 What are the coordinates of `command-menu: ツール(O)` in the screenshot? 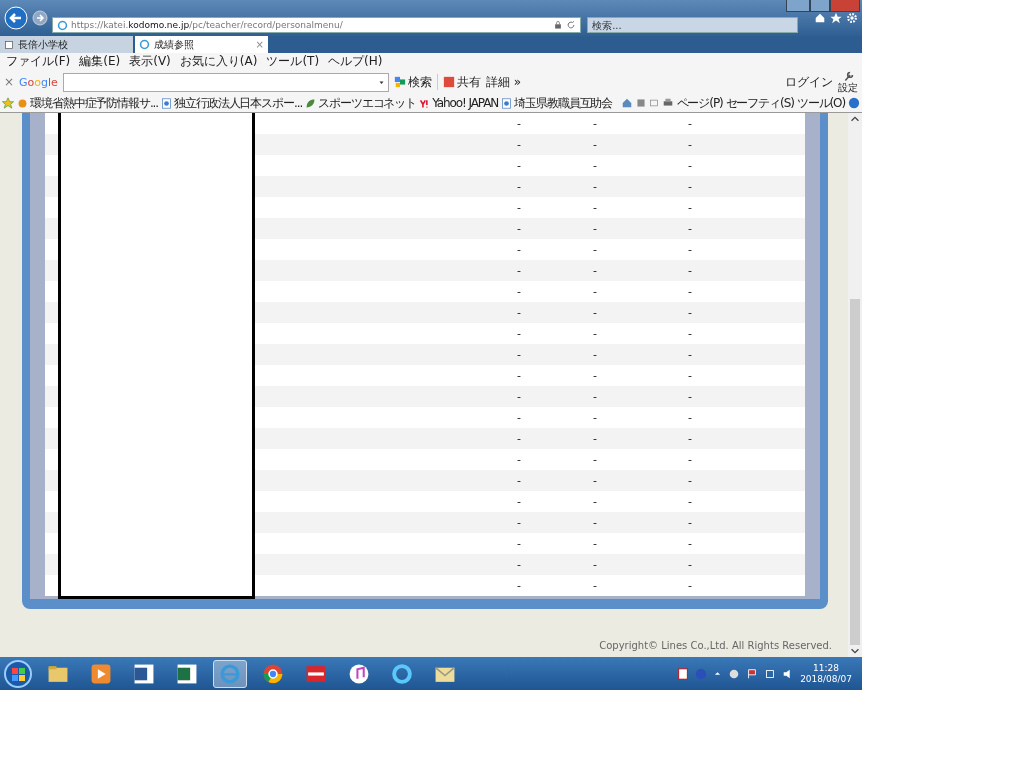 It's located at (820, 103).